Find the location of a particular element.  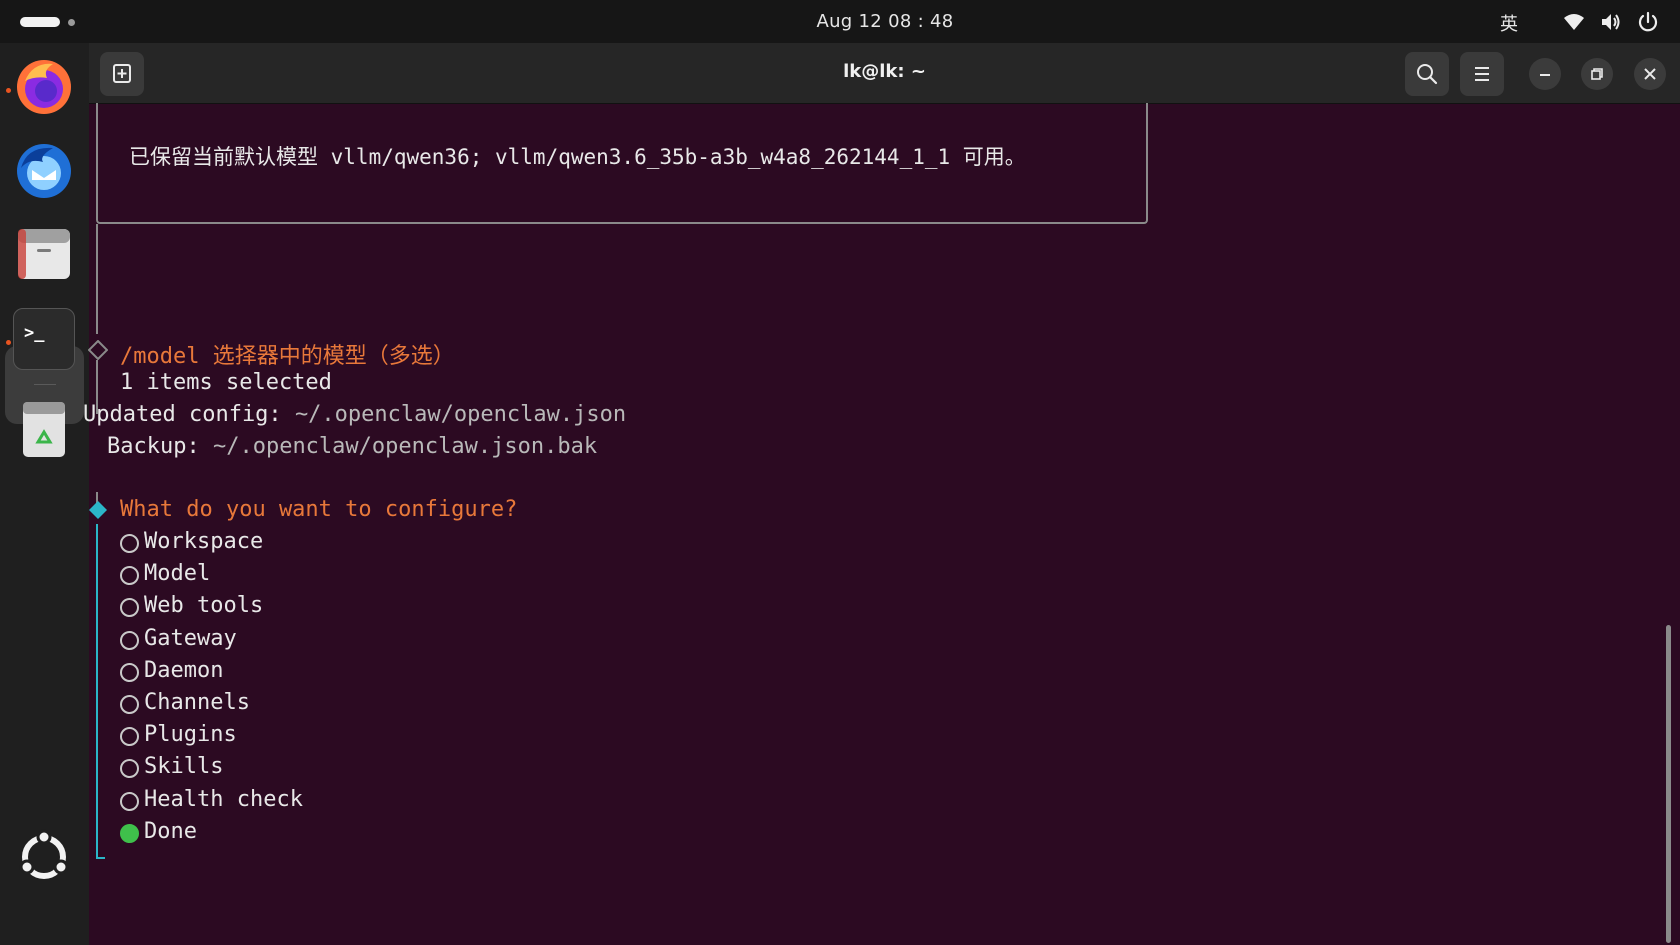

option-skills: Skills is located at coordinates (250, 769).